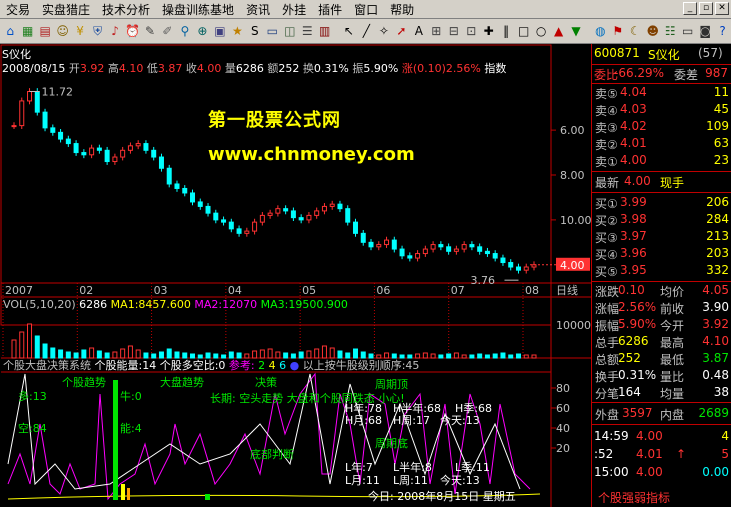 Image resolution: width=731 pixels, height=507 pixels. I want to click on close-button: ✕, so click(722, 8).